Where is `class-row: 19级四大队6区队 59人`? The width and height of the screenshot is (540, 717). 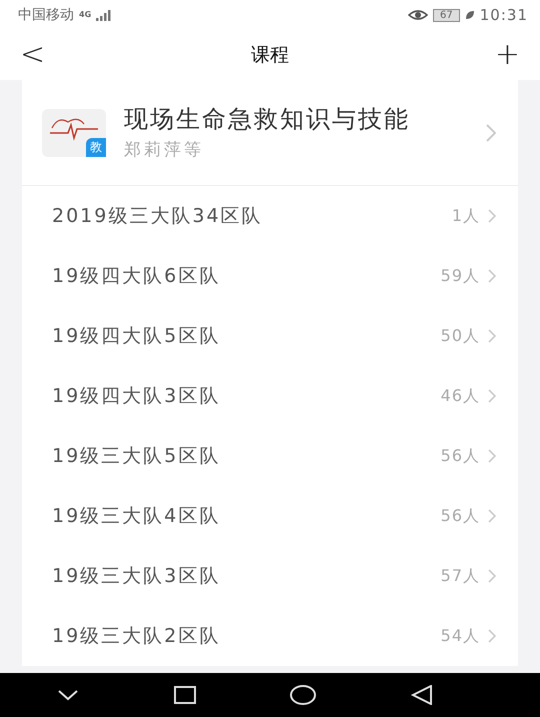 class-row: 19级四大队6区队 59人 is located at coordinates (270, 276).